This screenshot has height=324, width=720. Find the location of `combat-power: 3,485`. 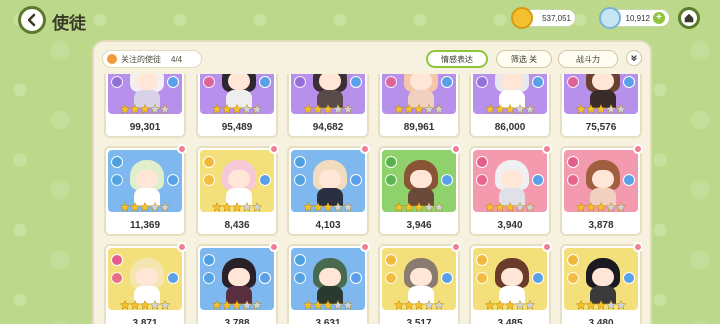

combat-power: 3,485 is located at coordinates (510, 321).